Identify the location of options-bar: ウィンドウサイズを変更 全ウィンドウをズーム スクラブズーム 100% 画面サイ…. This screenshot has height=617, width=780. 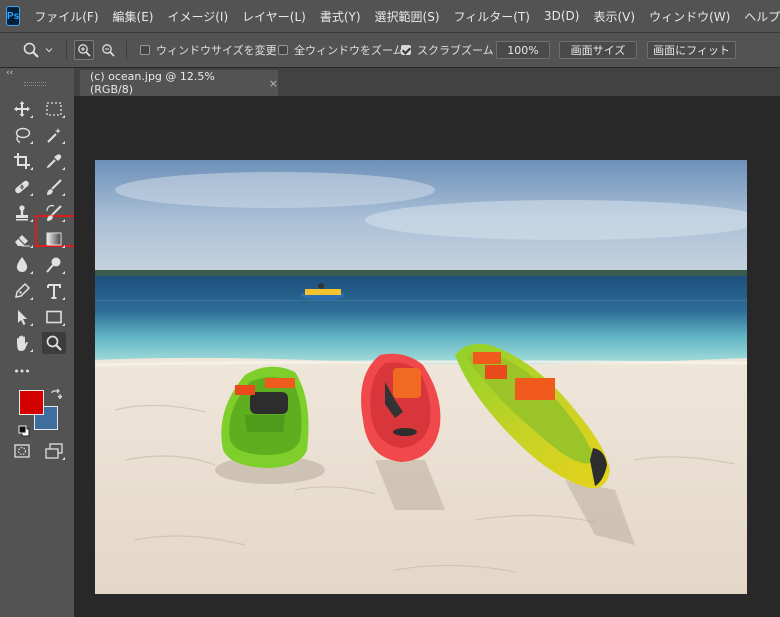
(390, 50).